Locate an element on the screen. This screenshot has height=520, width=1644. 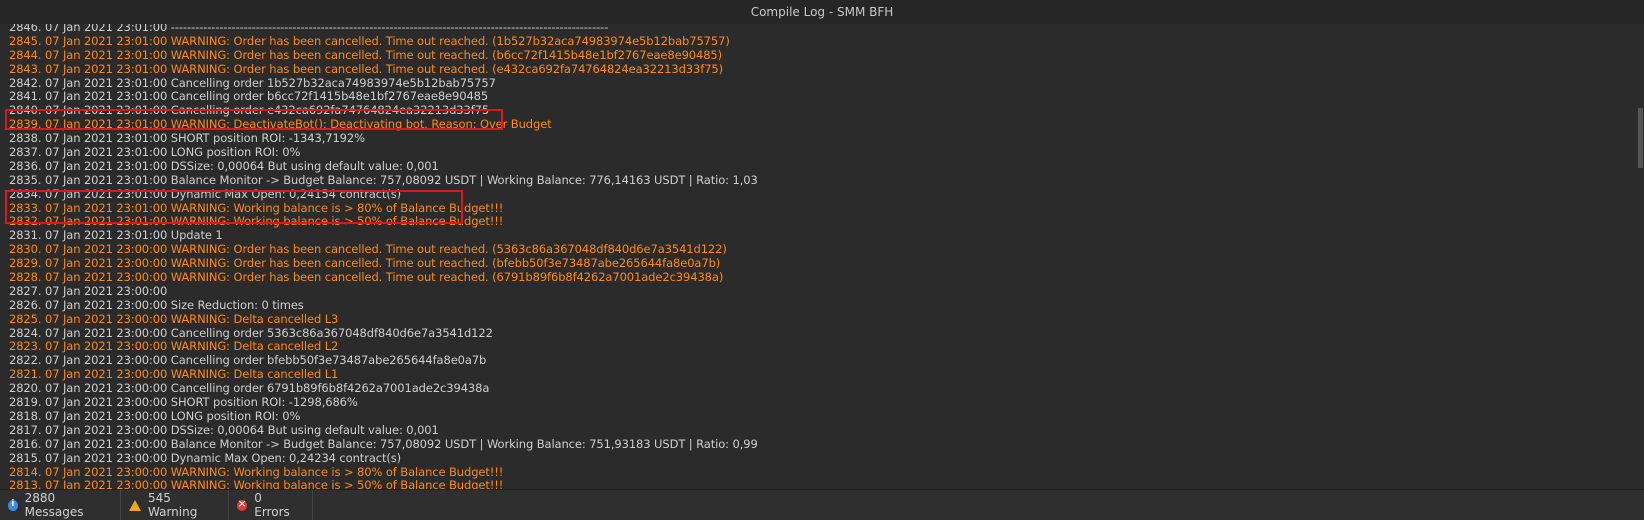
errors-filter-tab: 0 Errors is located at coordinates (271, 505).